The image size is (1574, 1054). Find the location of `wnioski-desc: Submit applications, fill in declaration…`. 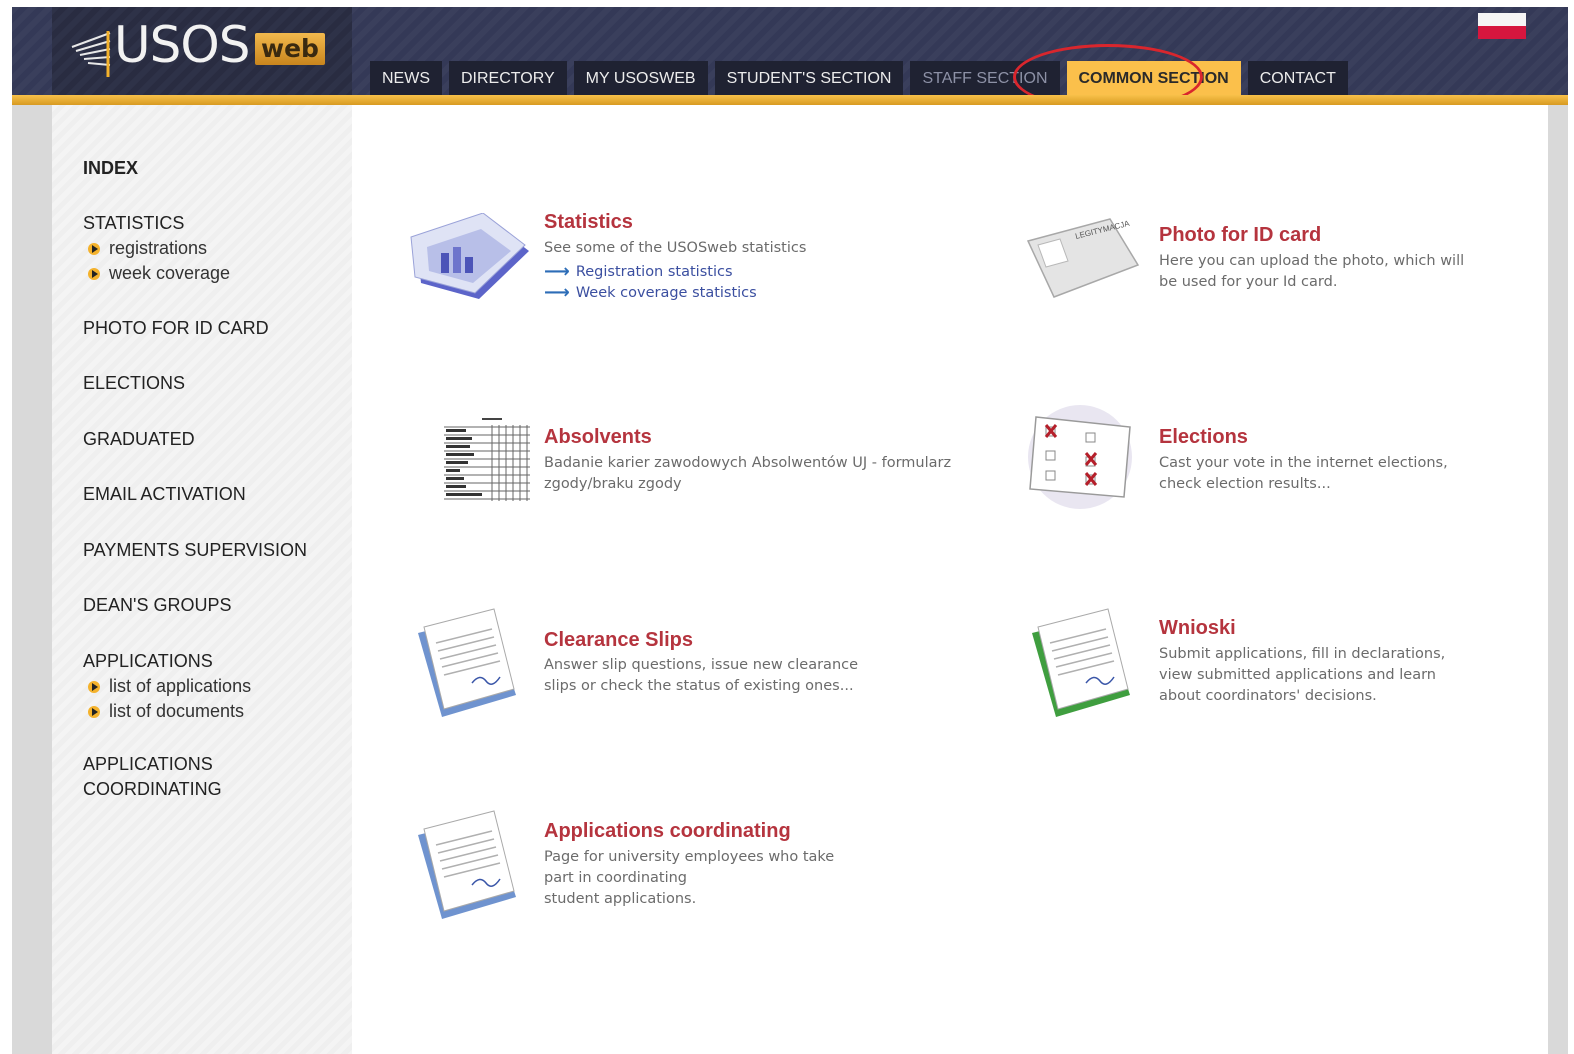

wnioski-desc: Submit applications, fill in declaration… is located at coordinates (1302, 675).